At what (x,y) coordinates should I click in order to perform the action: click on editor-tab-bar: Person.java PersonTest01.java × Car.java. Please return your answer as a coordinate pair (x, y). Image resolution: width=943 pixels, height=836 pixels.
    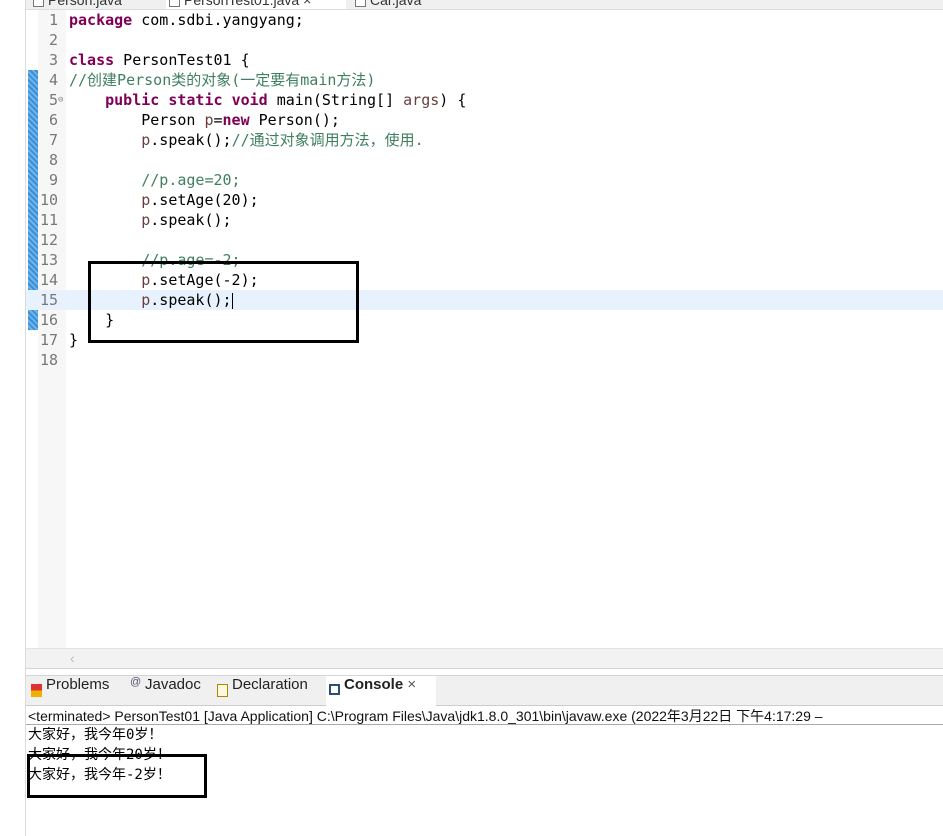
    Looking at the image, I should click on (484, 5).